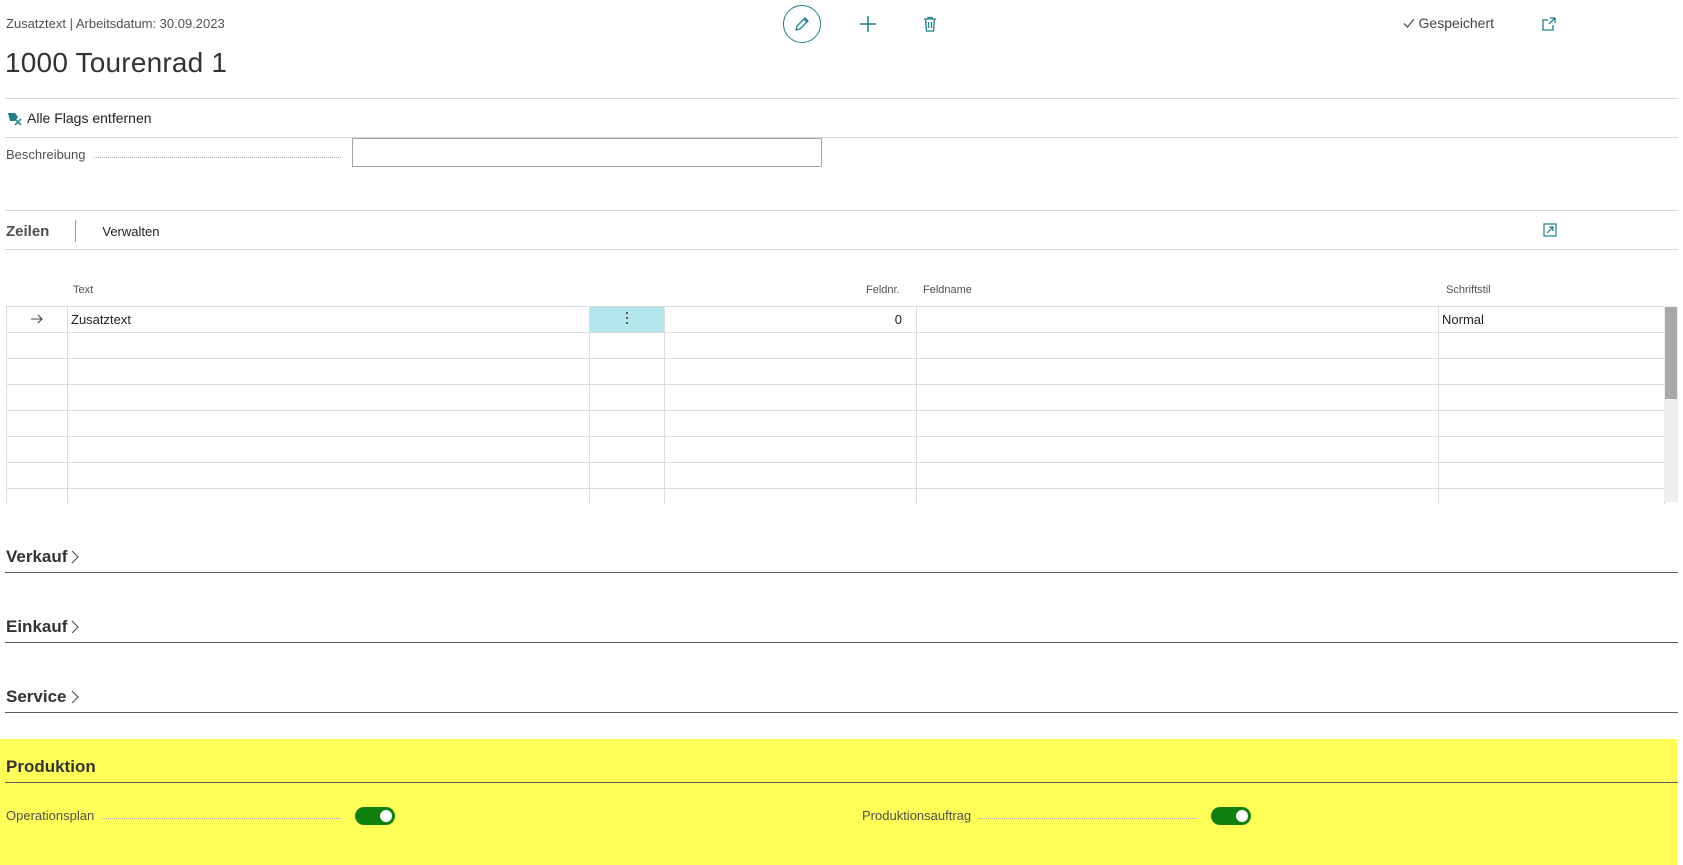 This screenshot has width=1683, height=865. What do you see at coordinates (76, 231) in the screenshot?
I see `tab-separator` at bounding box center [76, 231].